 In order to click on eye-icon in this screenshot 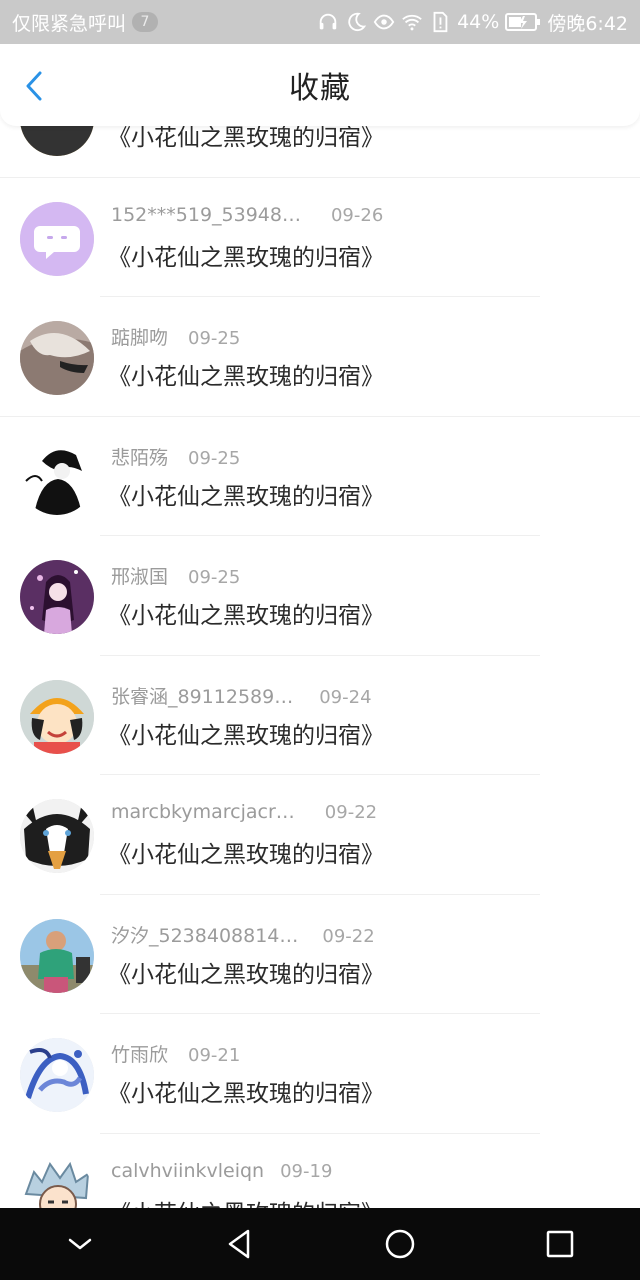, I will do `click(384, 22)`.